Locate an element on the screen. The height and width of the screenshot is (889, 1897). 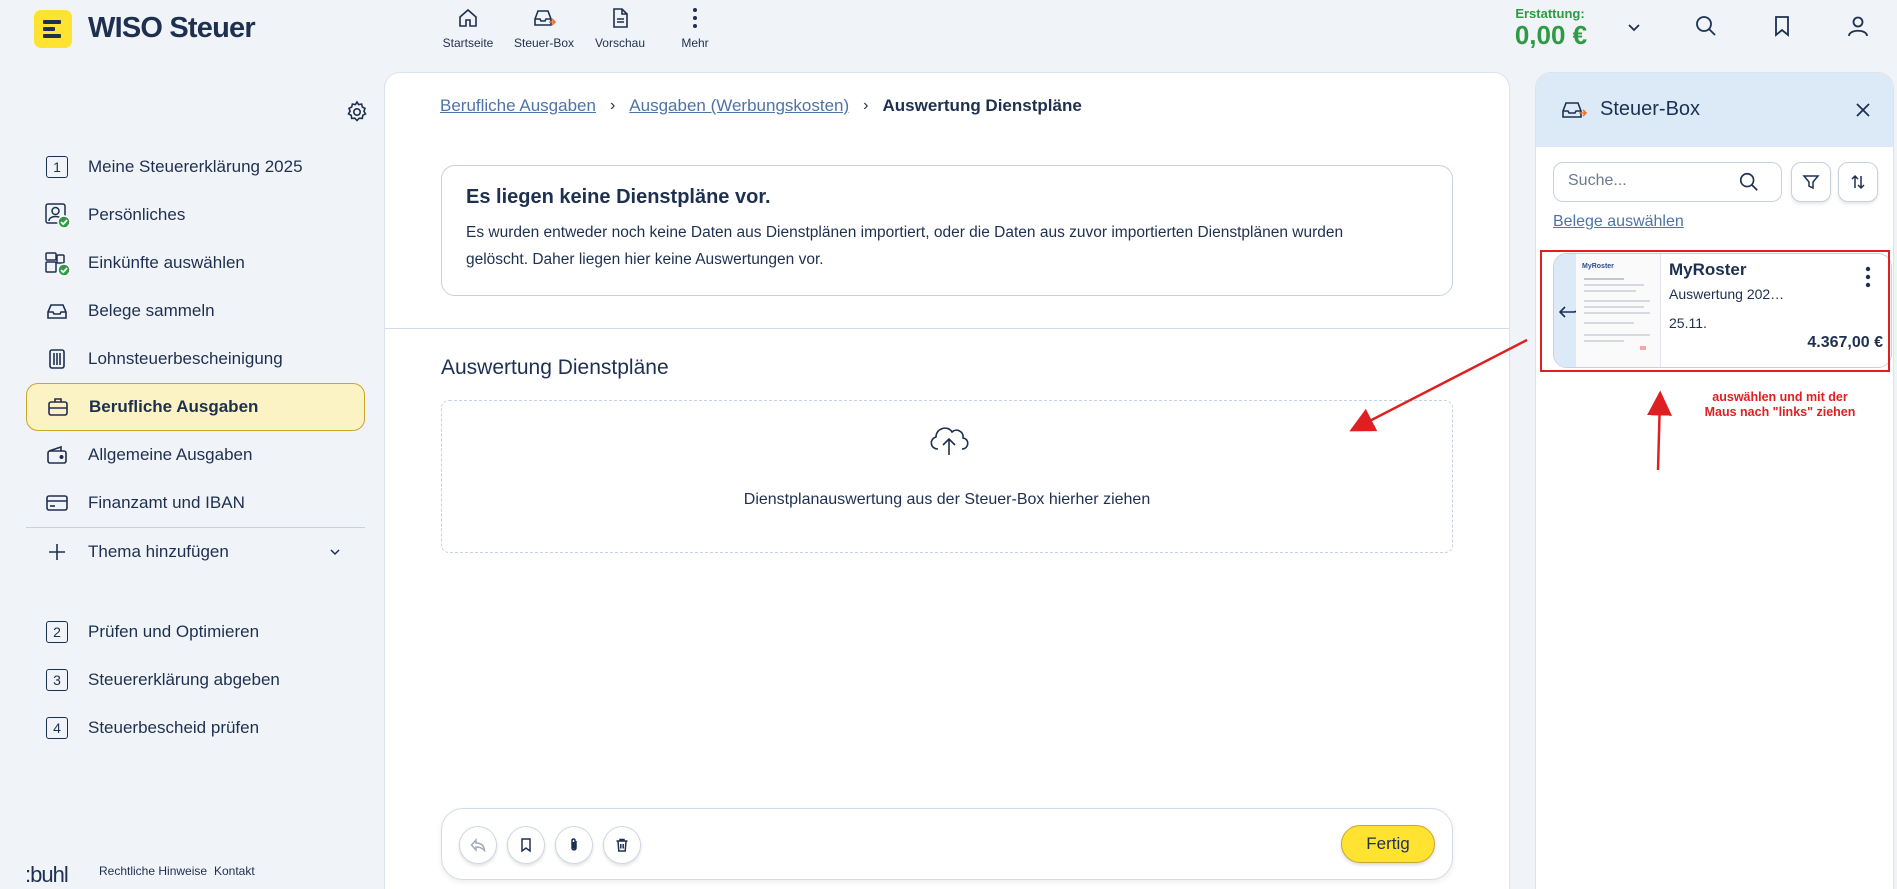
annotation-arrows is located at coordinates (1511, 404).